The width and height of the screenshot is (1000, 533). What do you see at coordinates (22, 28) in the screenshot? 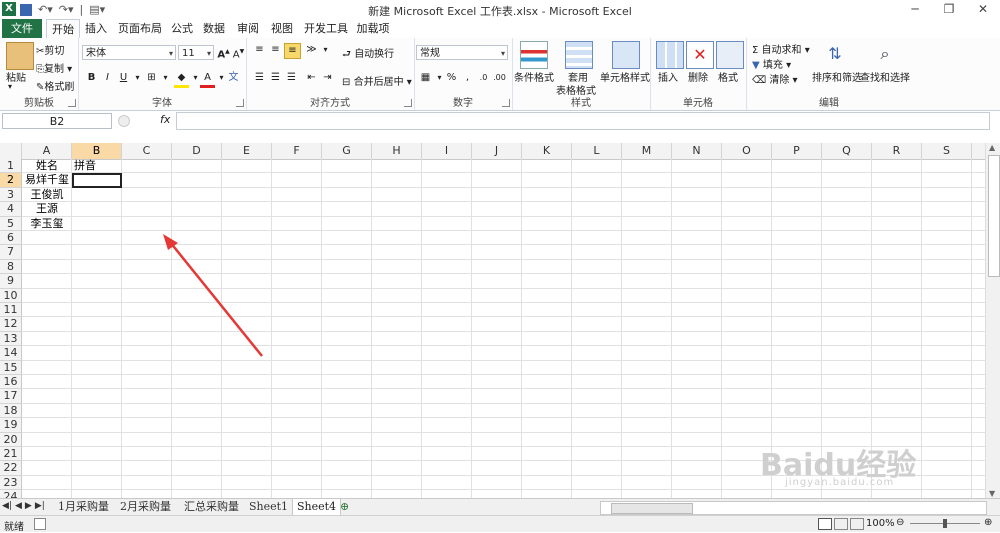
I see `tab-file: 文件` at bounding box center [22, 28].